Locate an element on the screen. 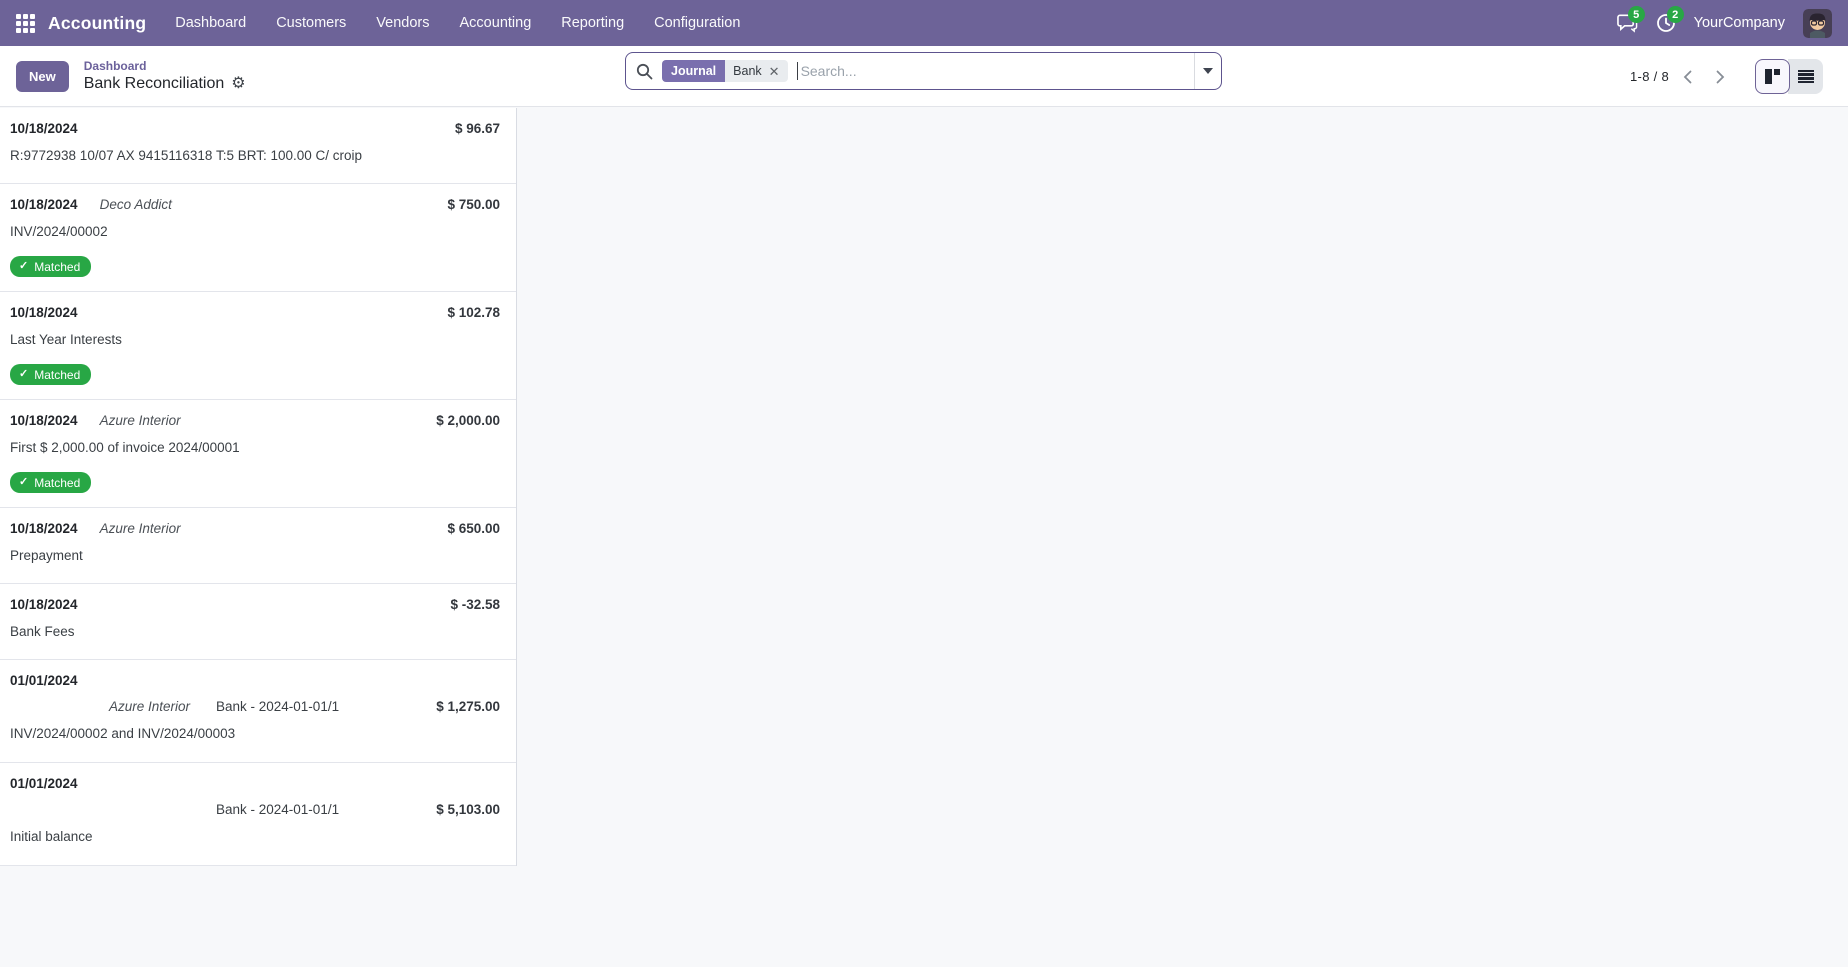 Image resolution: width=1848 pixels, height=967 pixels. gear-icon: ⚙ is located at coordinates (238, 83).